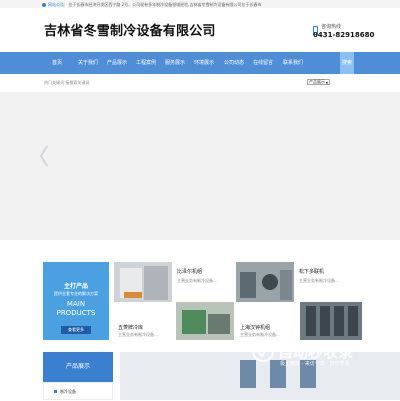 The height and width of the screenshot is (401, 400). Describe the element at coordinates (131, 328) in the screenshot. I see `product-title: 五菱牌冷库` at that location.